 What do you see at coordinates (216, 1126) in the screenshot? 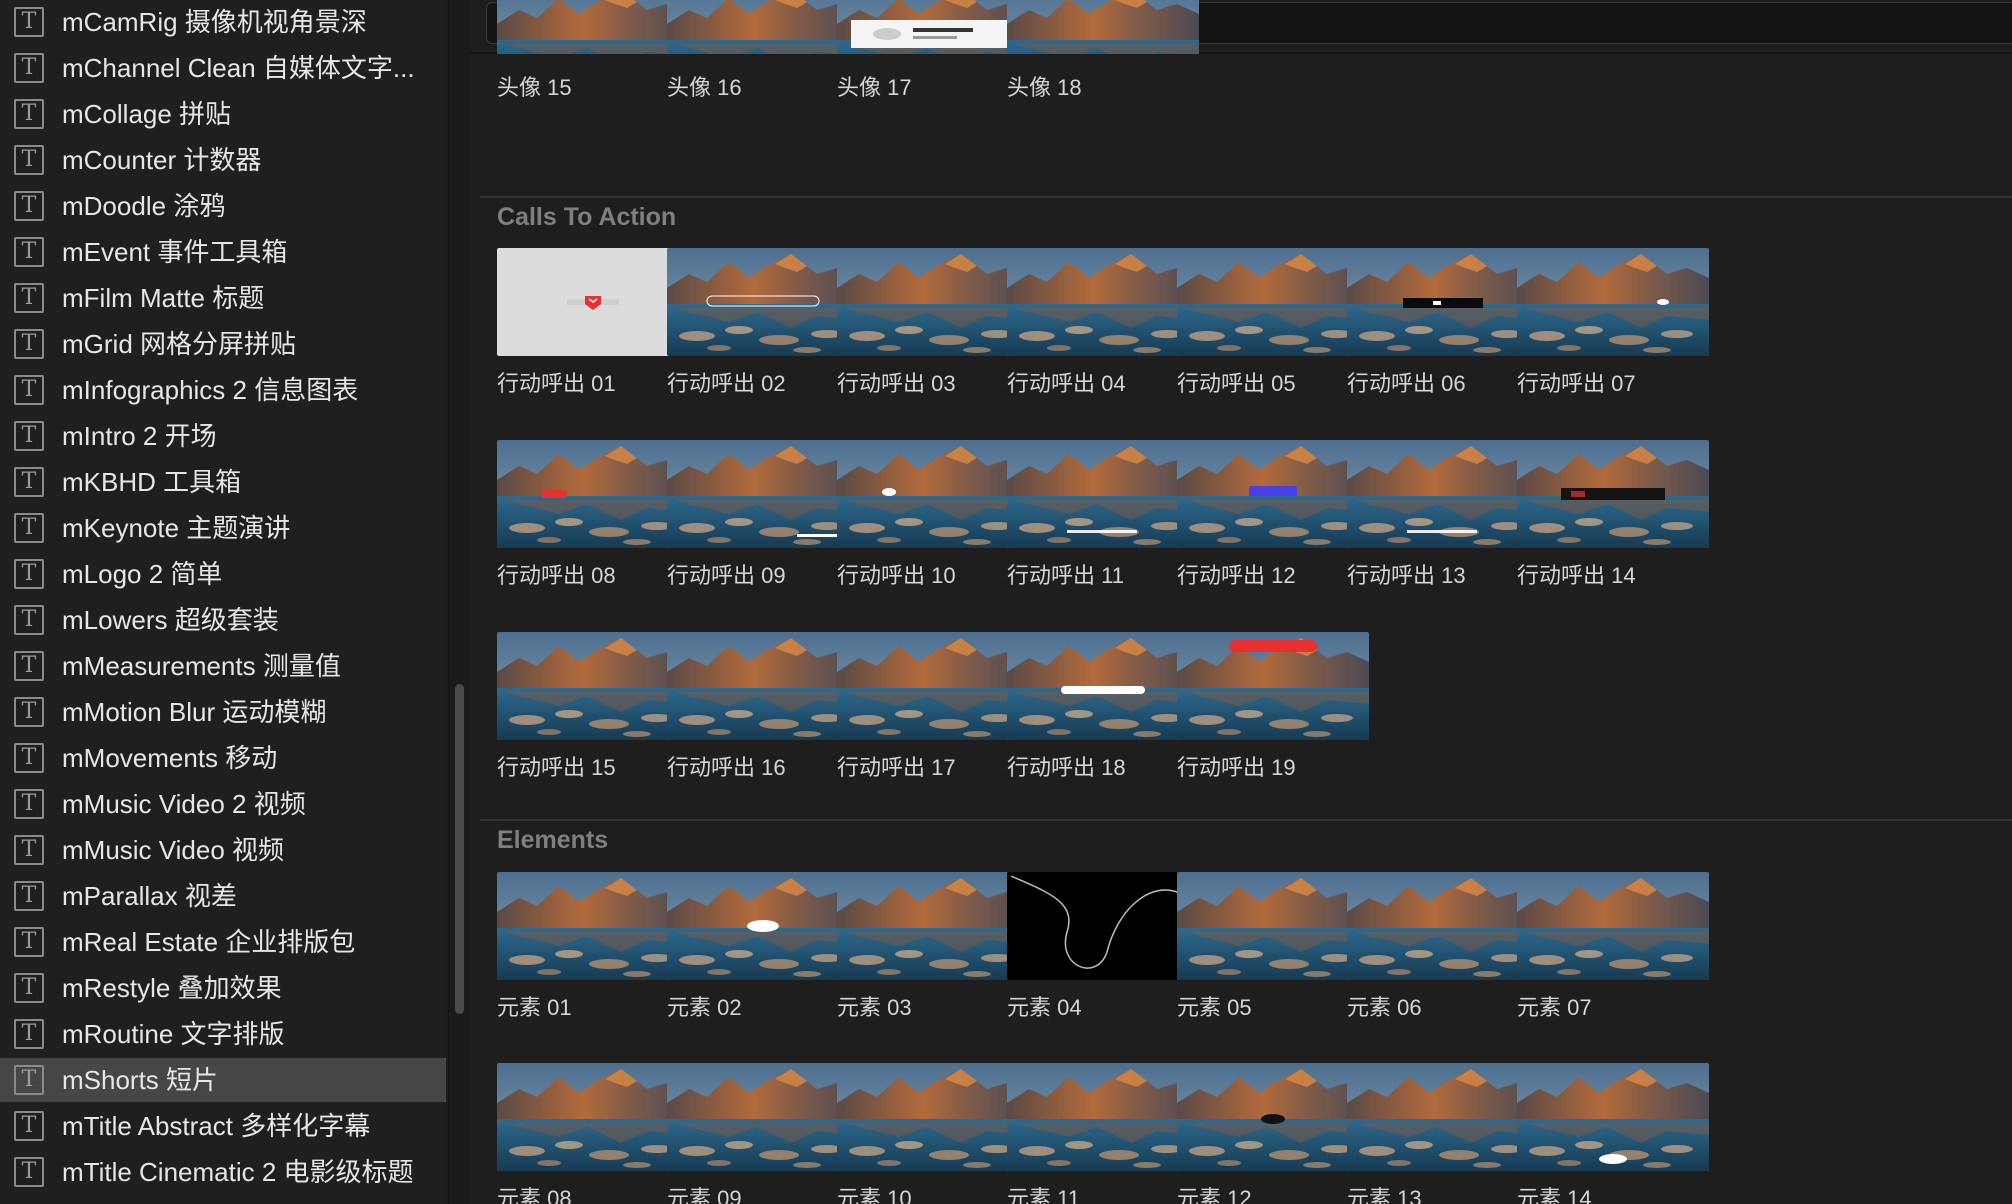
I see `sidebar-item-label: mTitle Abstract 多样化字幕` at bounding box center [216, 1126].